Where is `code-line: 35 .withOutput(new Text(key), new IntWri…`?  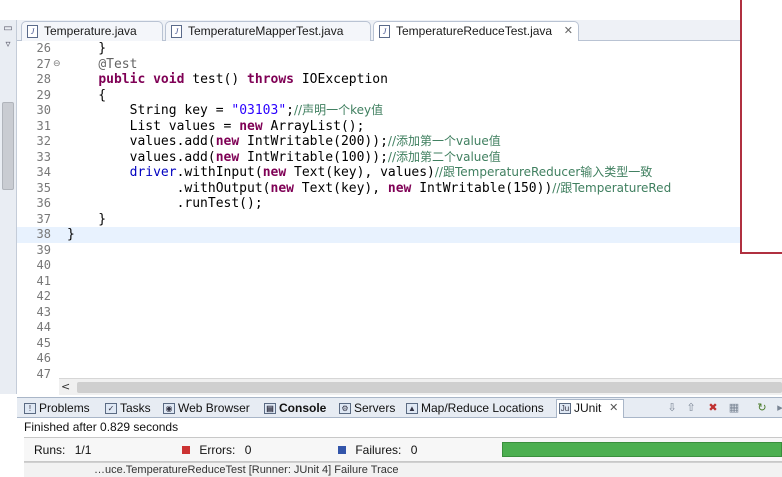
code-line: 35 .withOutput(new Text(key), new IntWri… is located at coordinates (399, 189).